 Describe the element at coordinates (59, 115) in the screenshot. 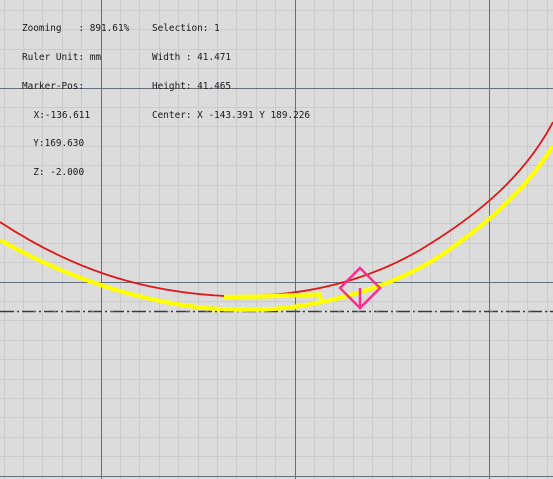

I see `marker-x-value: X:-136.611` at that location.